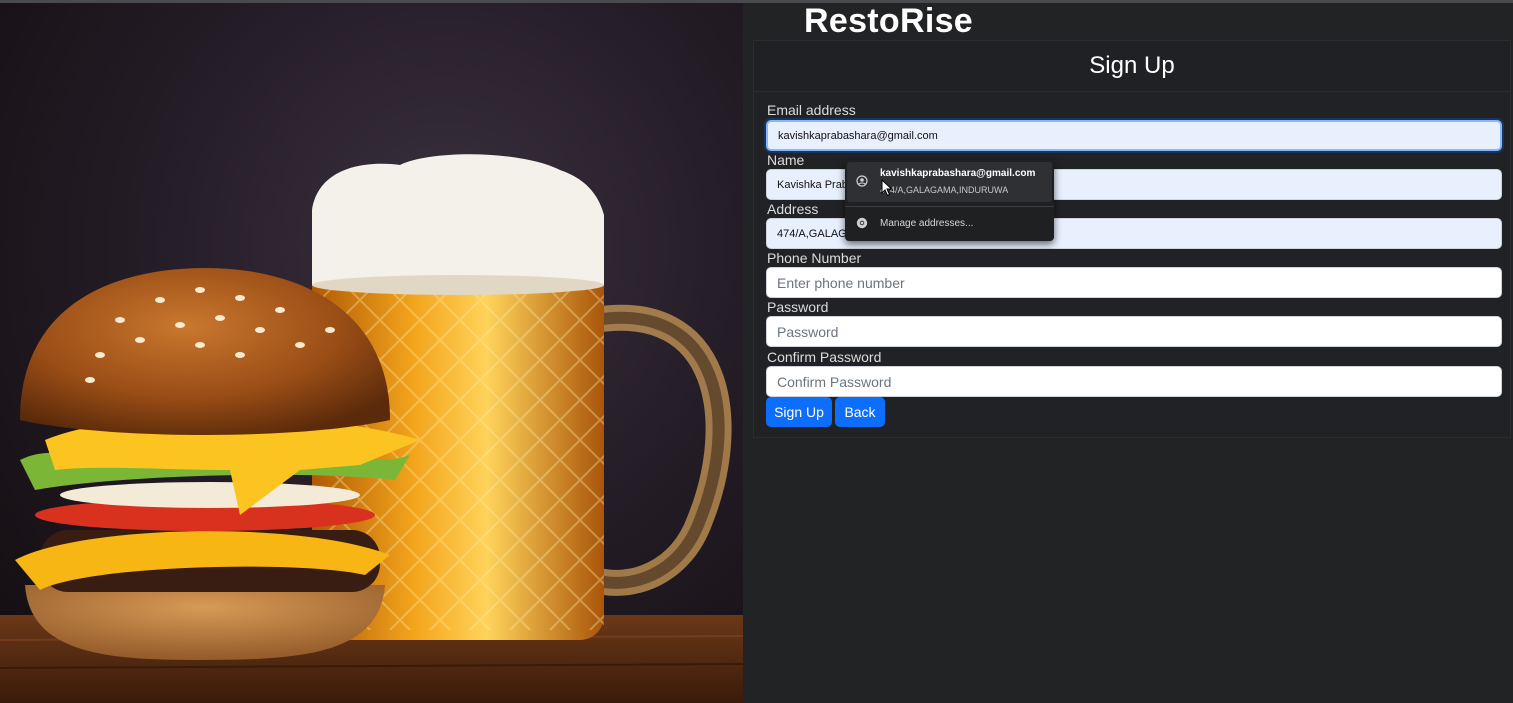  What do you see at coordinates (834, 381) in the screenshot?
I see `confirm-password-placeholder: Confirm Password` at bounding box center [834, 381].